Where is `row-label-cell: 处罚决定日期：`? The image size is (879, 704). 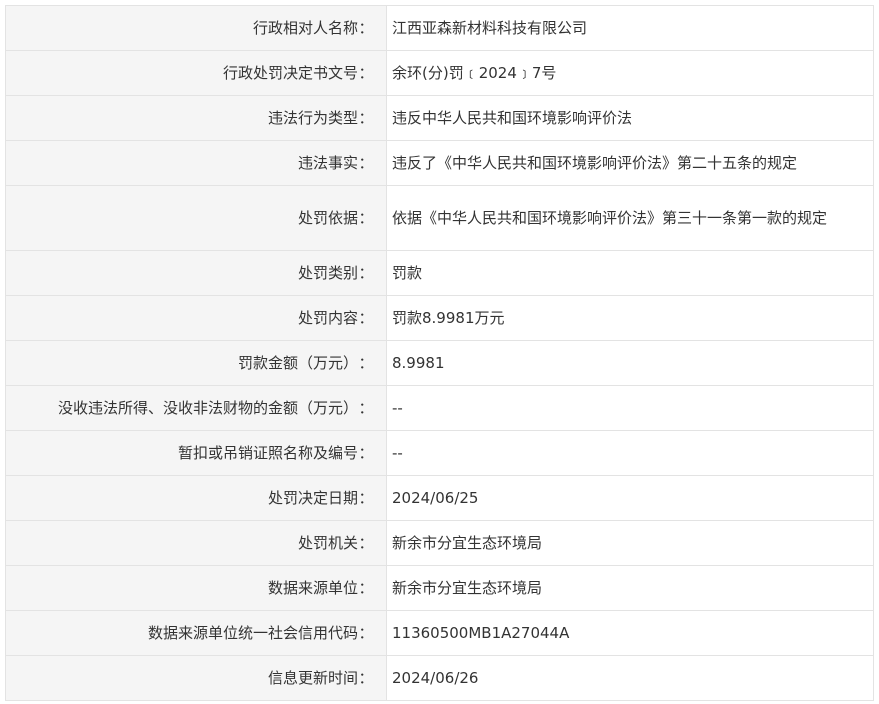 row-label-cell: 处罚决定日期： is located at coordinates (196, 498).